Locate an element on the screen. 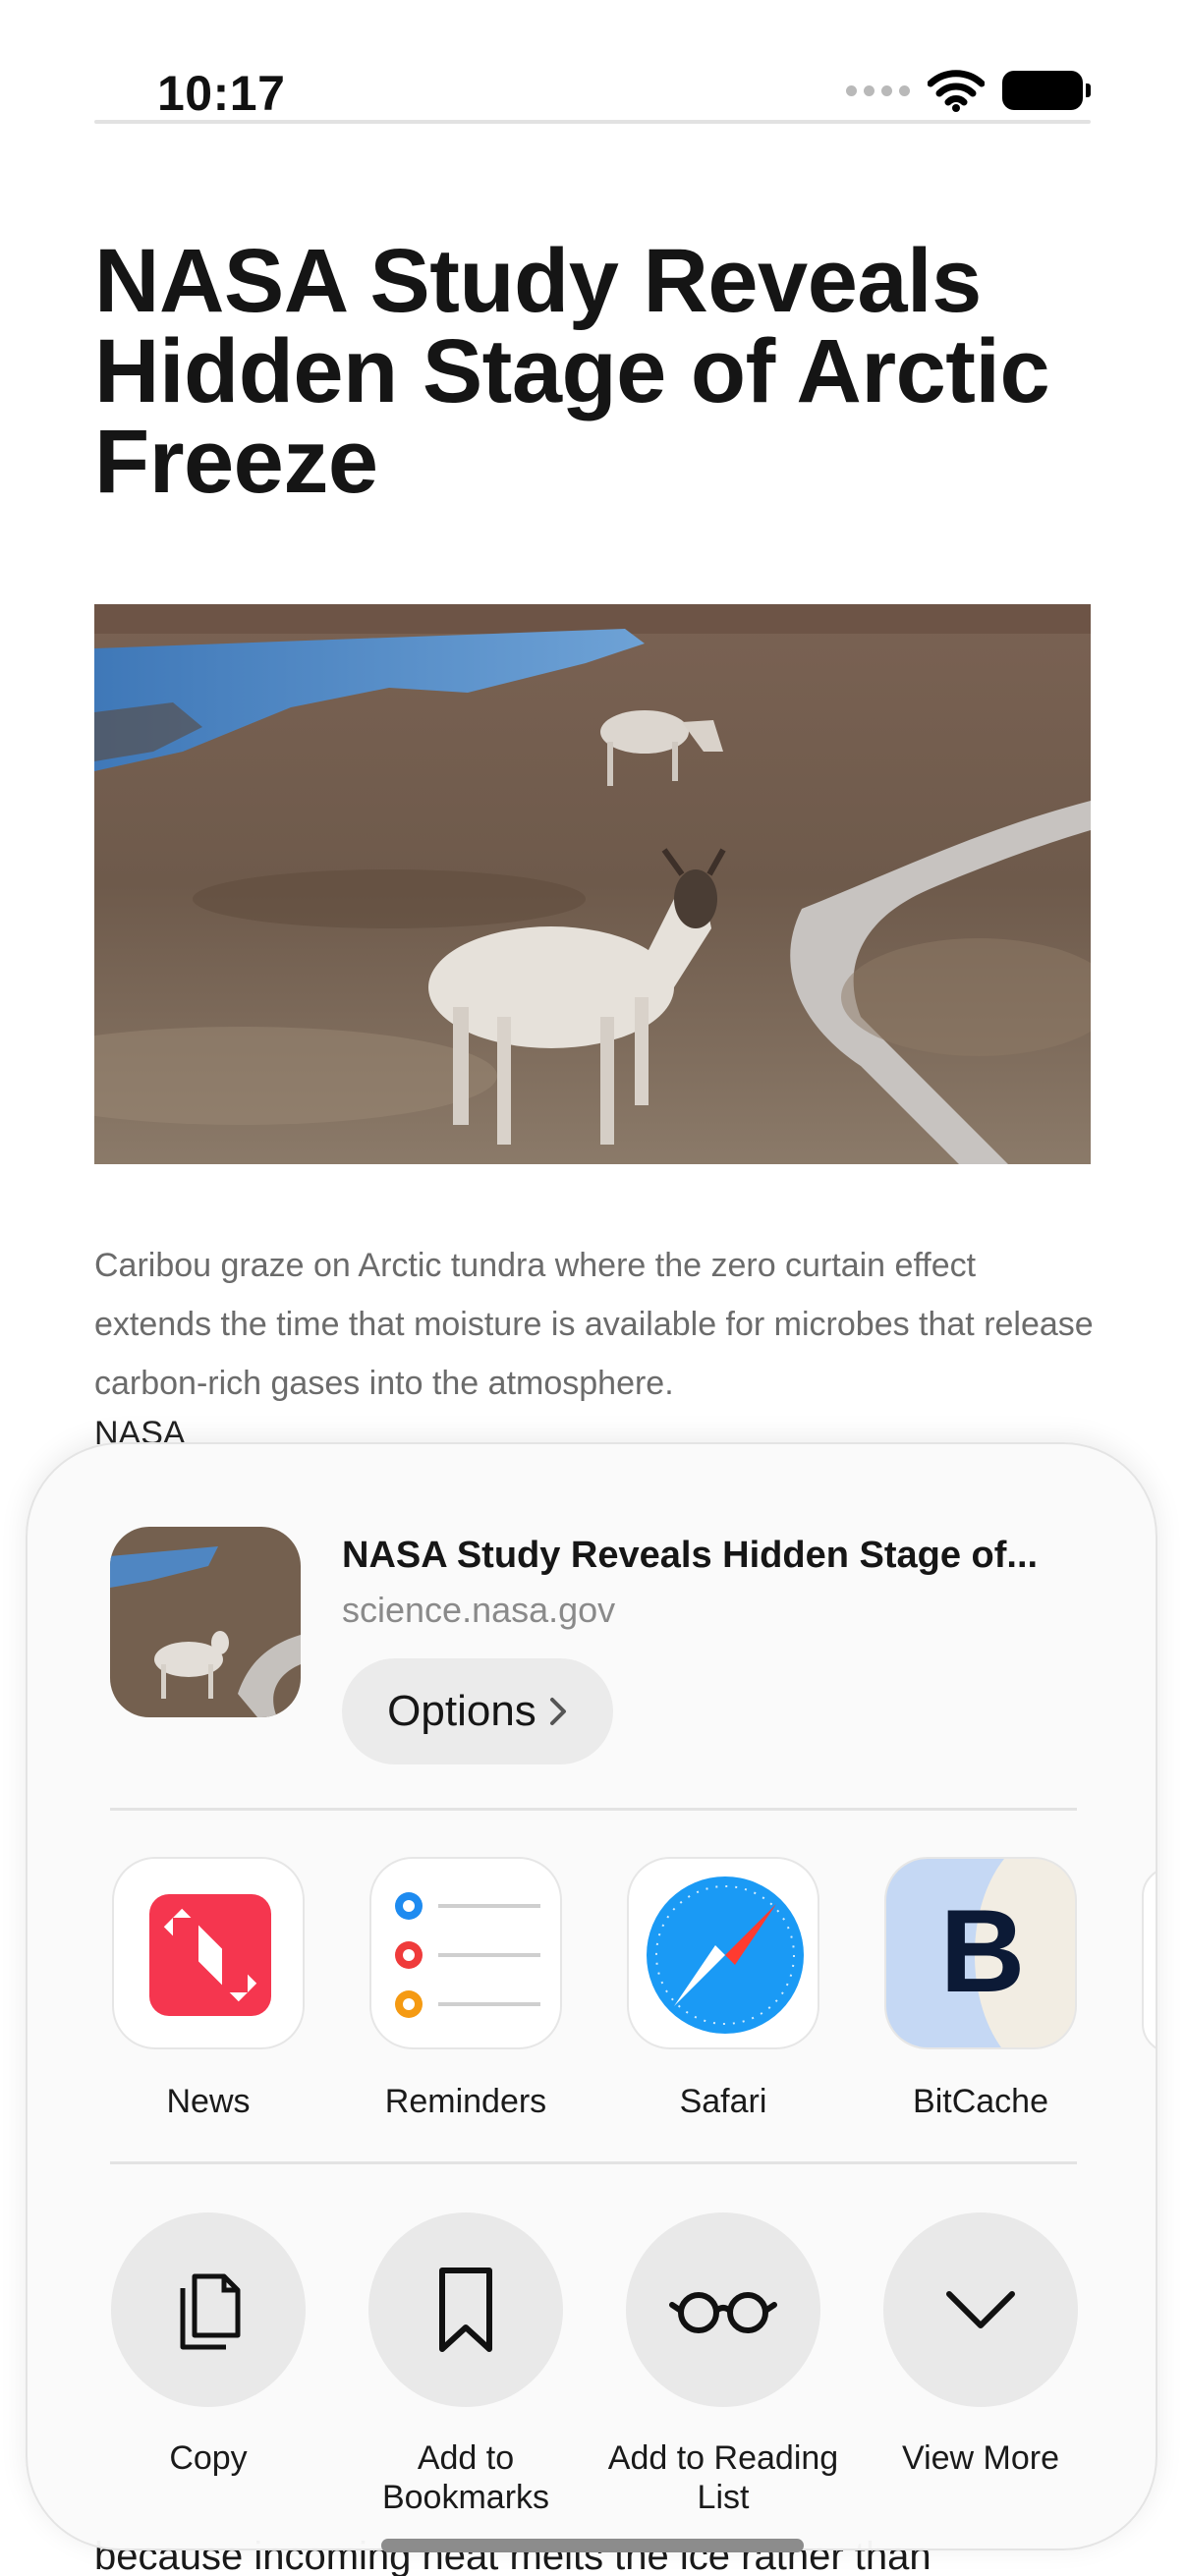 Image resolution: width=1185 pixels, height=2576 pixels. glasses-icon is located at coordinates (723, 2312).